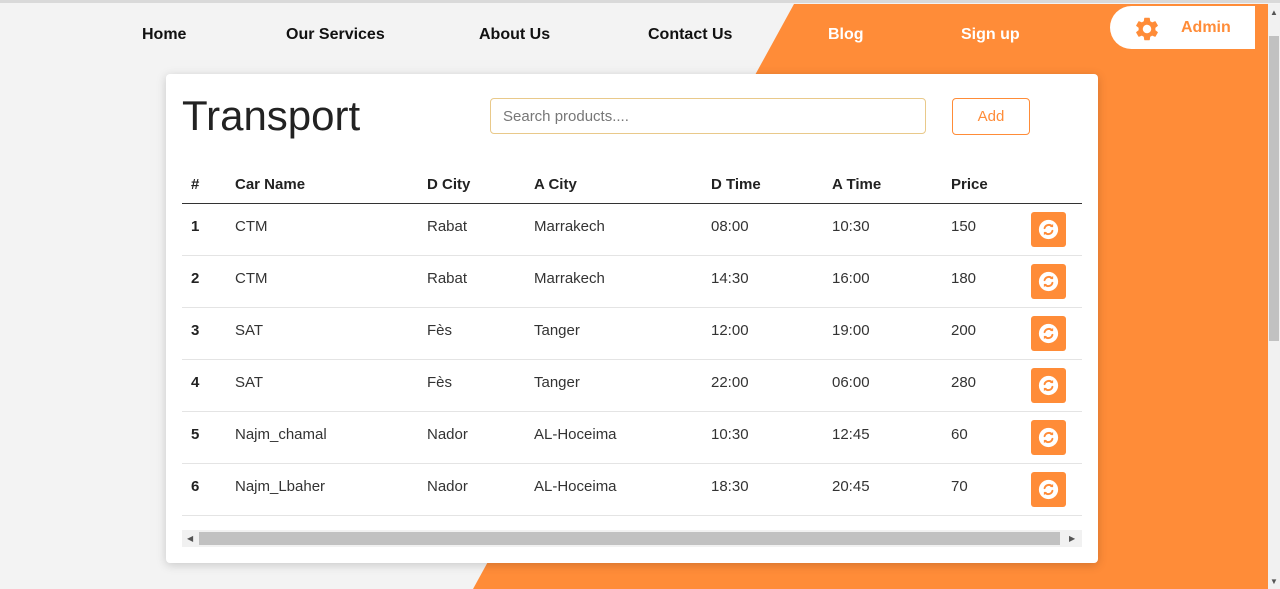  What do you see at coordinates (632, 282) in the screenshot?
I see `table-row: 2 CTM Rabat Marrakech 14:30 16:00 180` at bounding box center [632, 282].